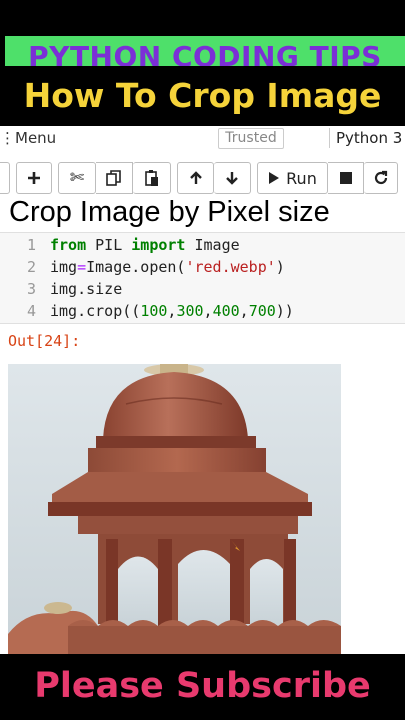  What do you see at coordinates (7, 138) in the screenshot?
I see `menu-icon: ⋮` at bounding box center [7, 138].